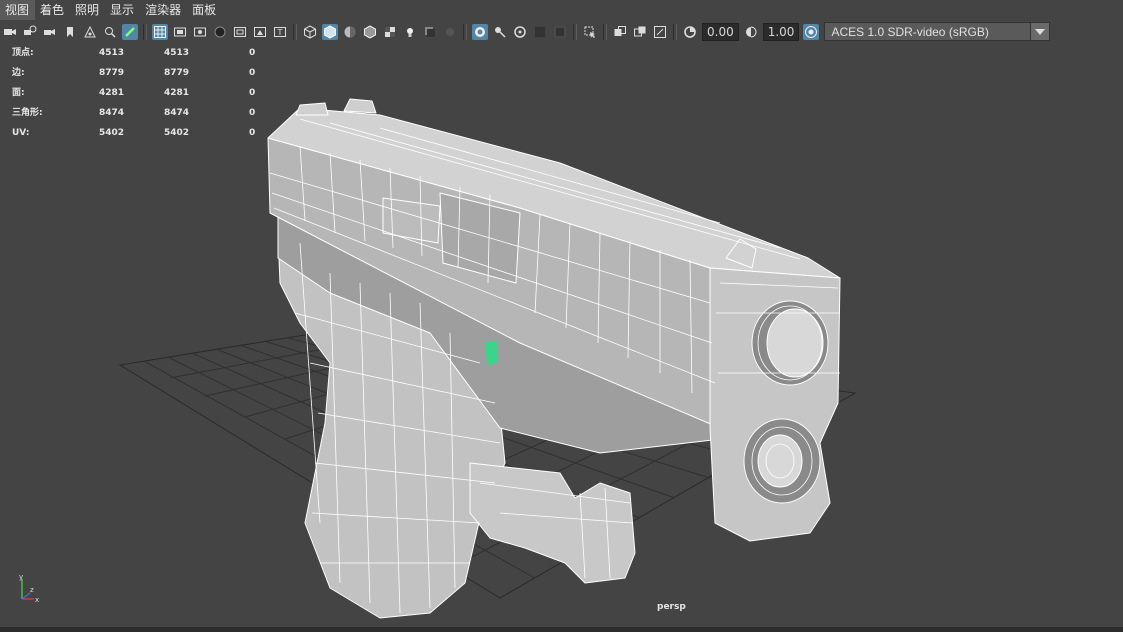 This screenshot has height=632, width=1123. Describe the element at coordinates (32, 590) in the screenshot. I see `axis-label-z: z` at that location.